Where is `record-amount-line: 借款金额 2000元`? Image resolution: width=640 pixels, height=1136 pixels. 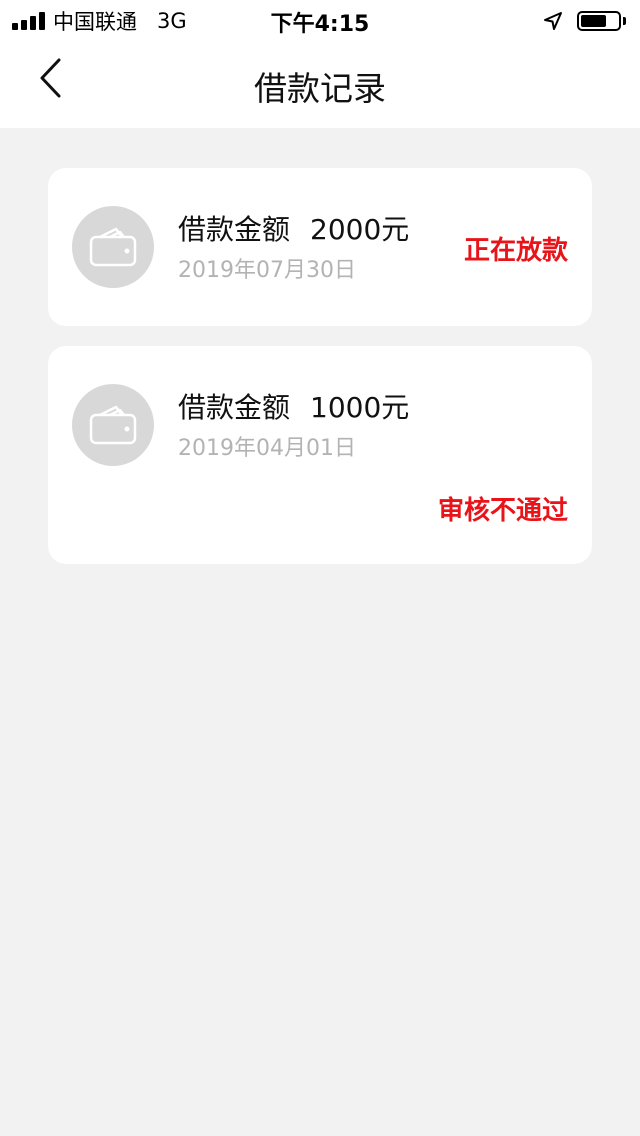 record-amount-line: 借款金额 2000元 is located at coordinates (293, 228).